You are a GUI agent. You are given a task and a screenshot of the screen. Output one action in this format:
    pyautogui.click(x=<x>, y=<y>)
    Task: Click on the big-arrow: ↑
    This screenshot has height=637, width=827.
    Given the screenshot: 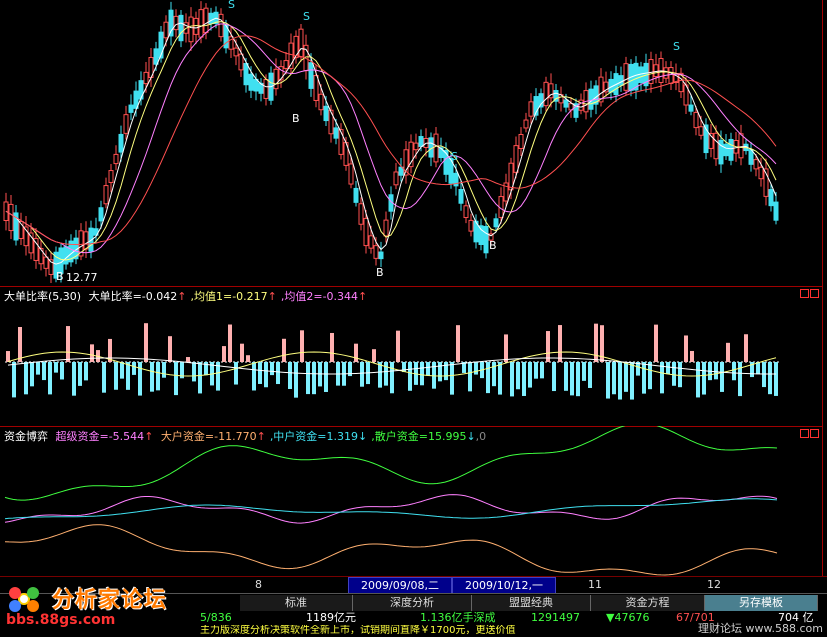 What is the action you would take?
    pyautogui.click(x=261, y=436)
    